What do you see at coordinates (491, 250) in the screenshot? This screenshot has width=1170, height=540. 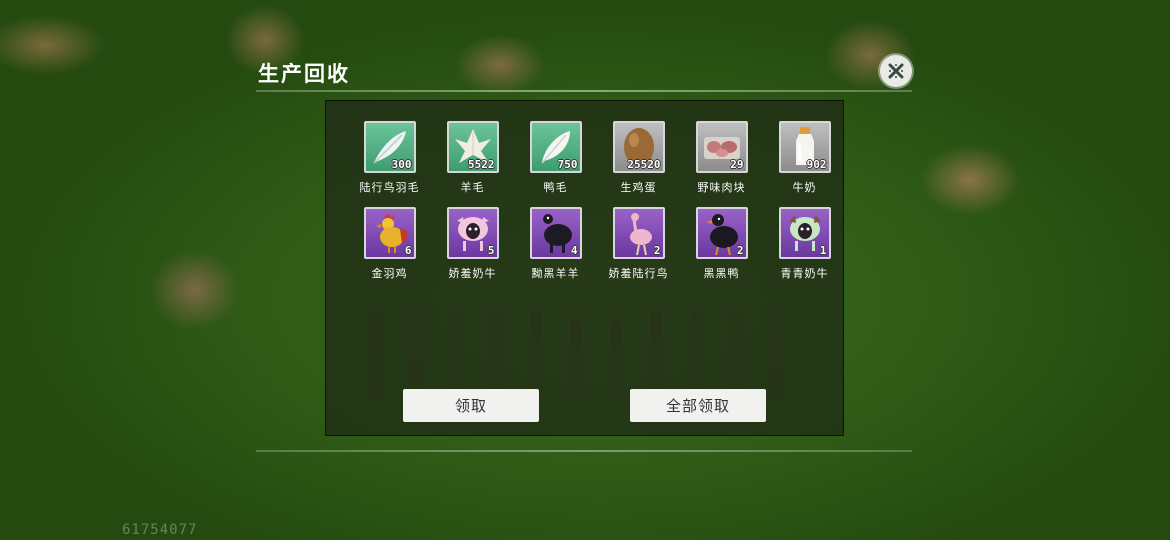 I see `item-count: 5` at bounding box center [491, 250].